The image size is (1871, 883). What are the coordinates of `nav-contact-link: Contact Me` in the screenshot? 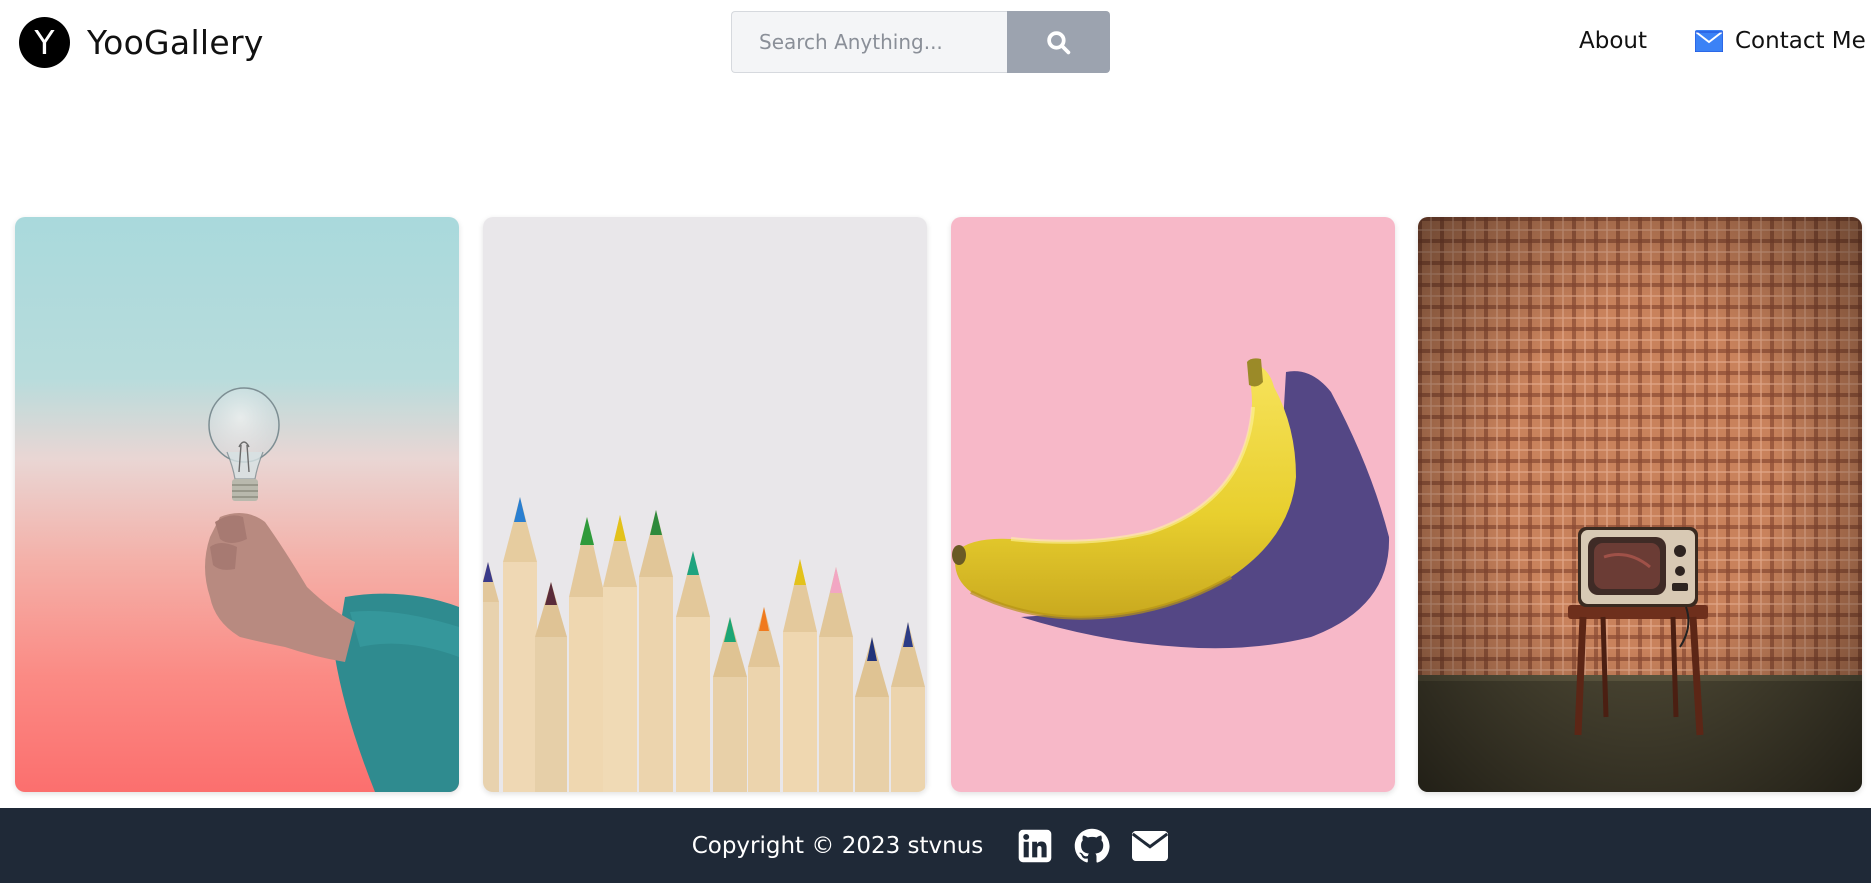 It's located at (1780, 41).